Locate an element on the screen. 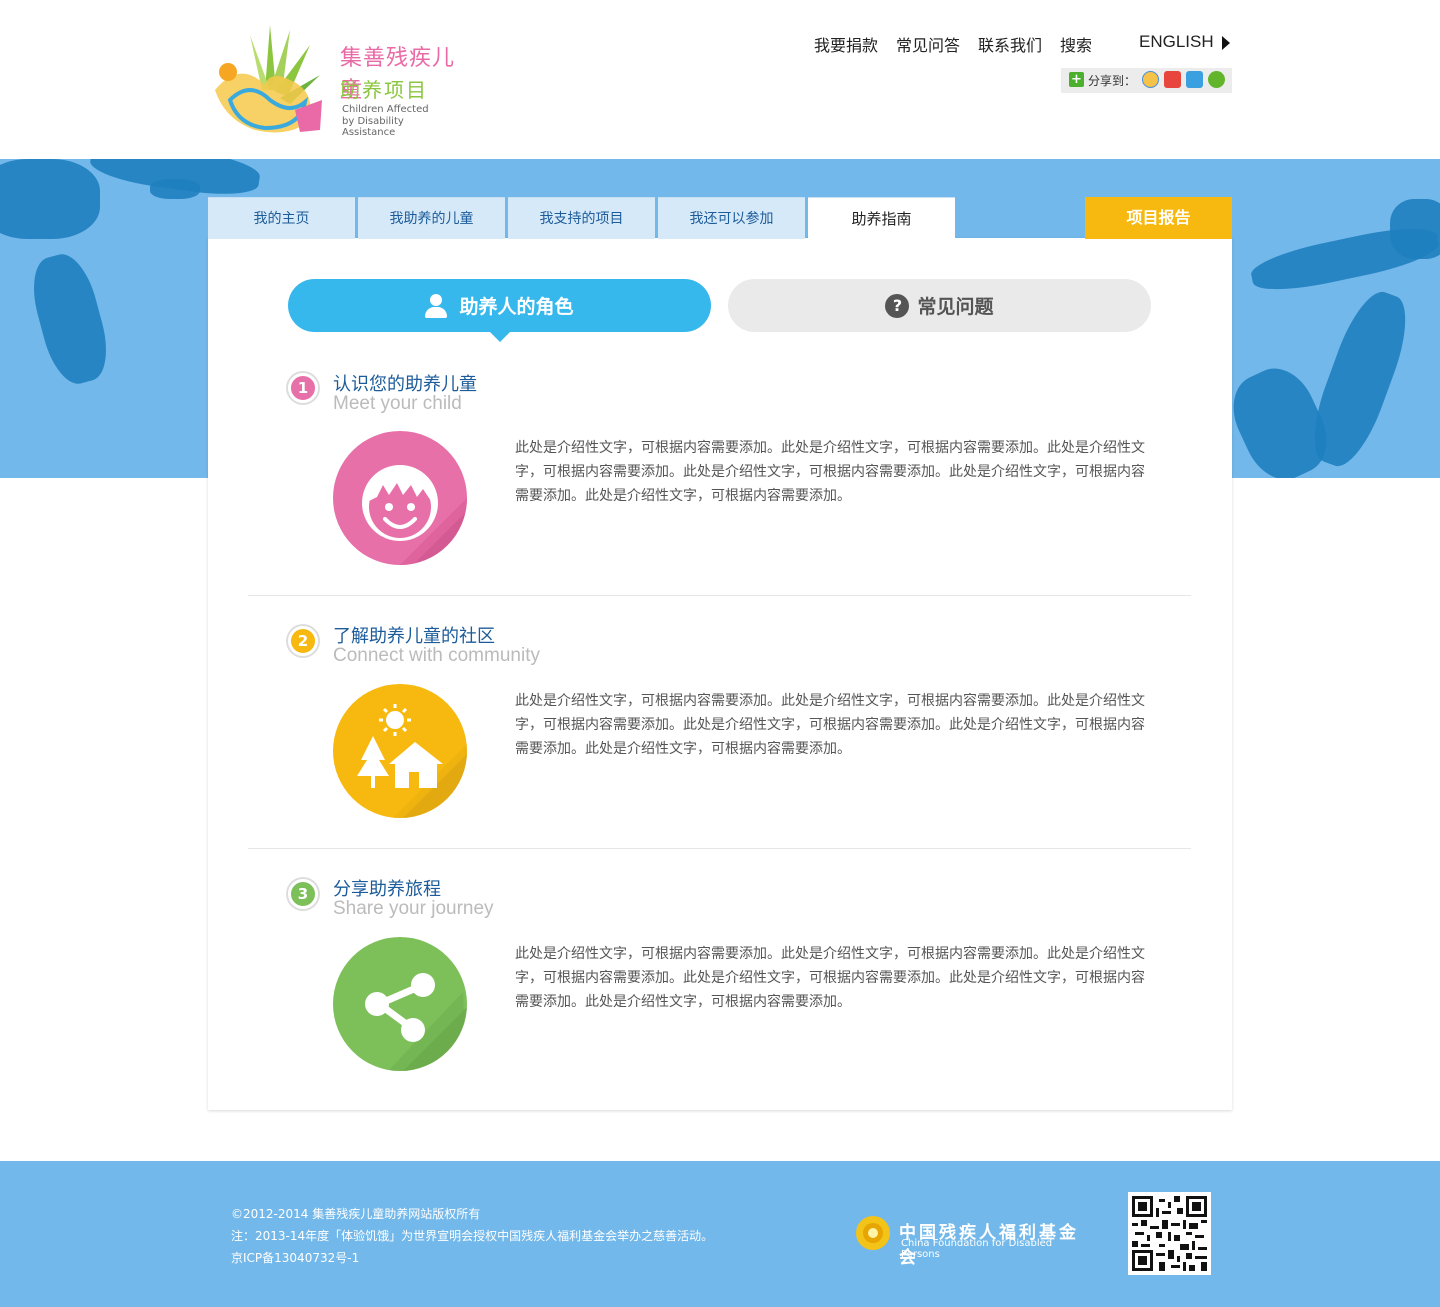 Image resolution: width=1440 pixels, height=1307 pixels. footer-icp: 京ICP备13040732号-1 is located at coordinates (295, 1257).